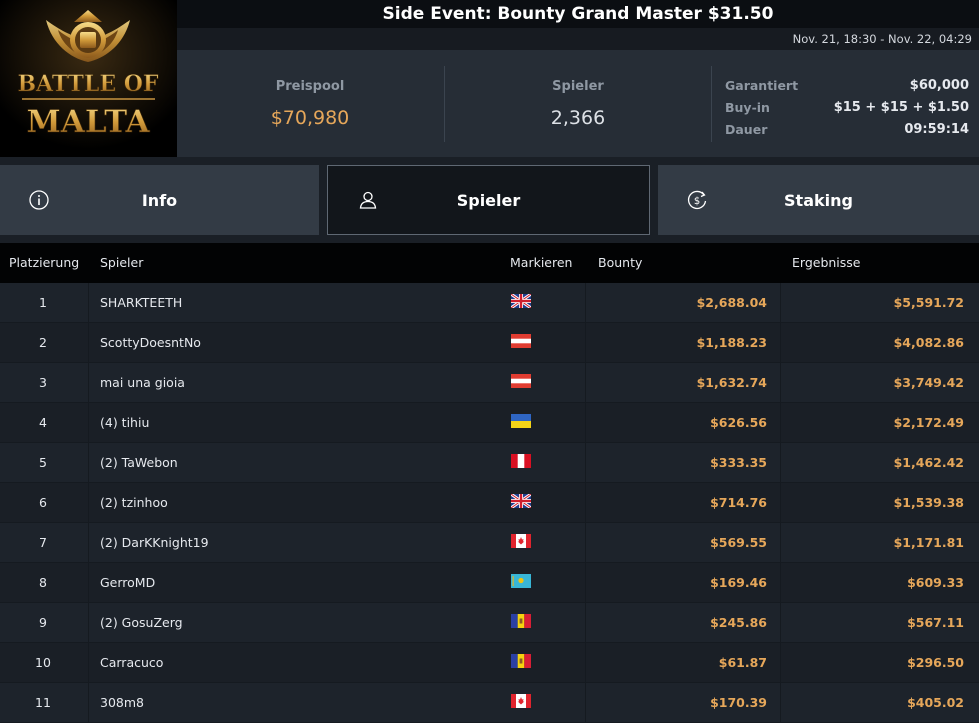 Image resolution: width=979 pixels, height=723 pixels. I want to click on result-cell: $405.02, so click(935, 702).